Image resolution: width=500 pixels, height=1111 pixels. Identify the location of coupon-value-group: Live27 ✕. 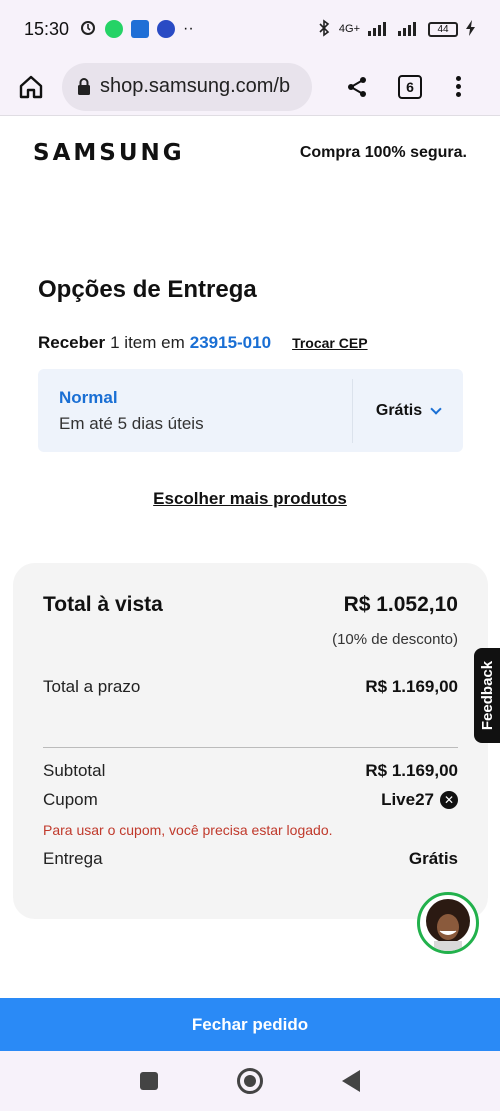
(419, 800).